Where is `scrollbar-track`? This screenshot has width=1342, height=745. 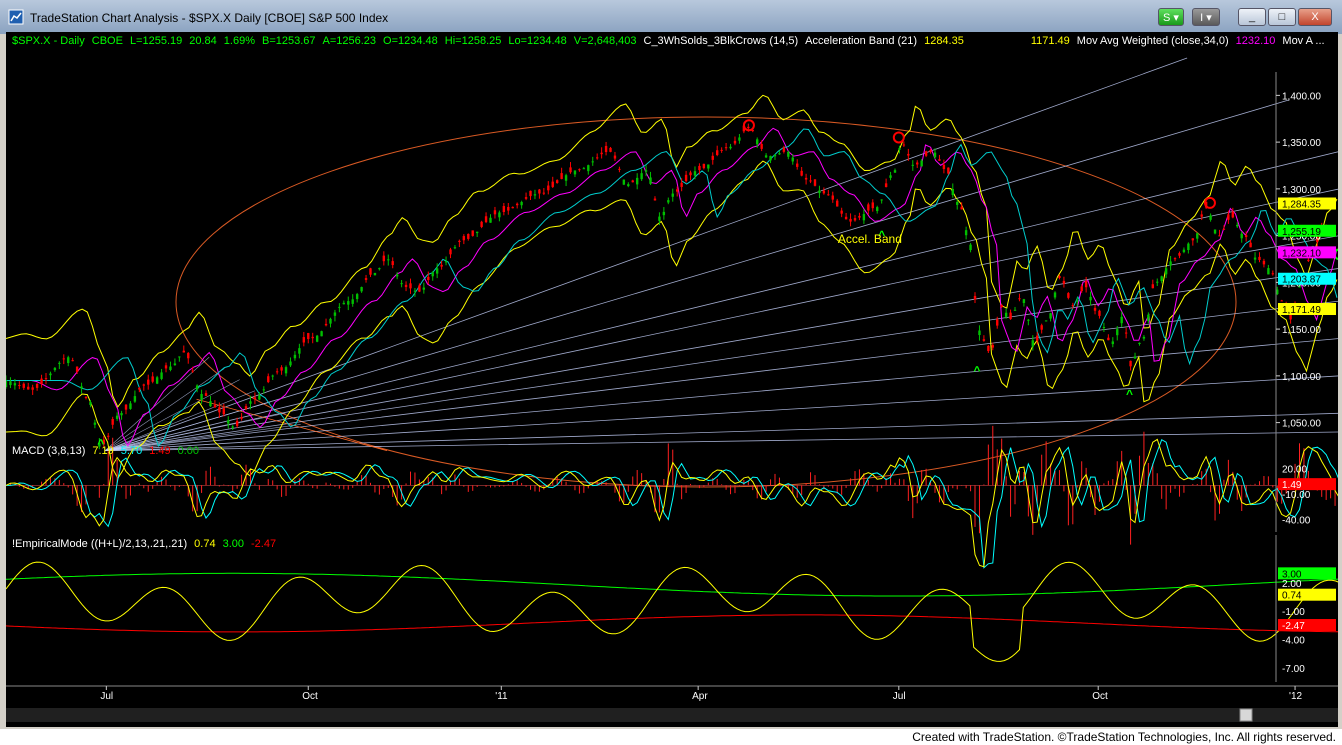
scrollbar-track is located at coordinates (672, 715).